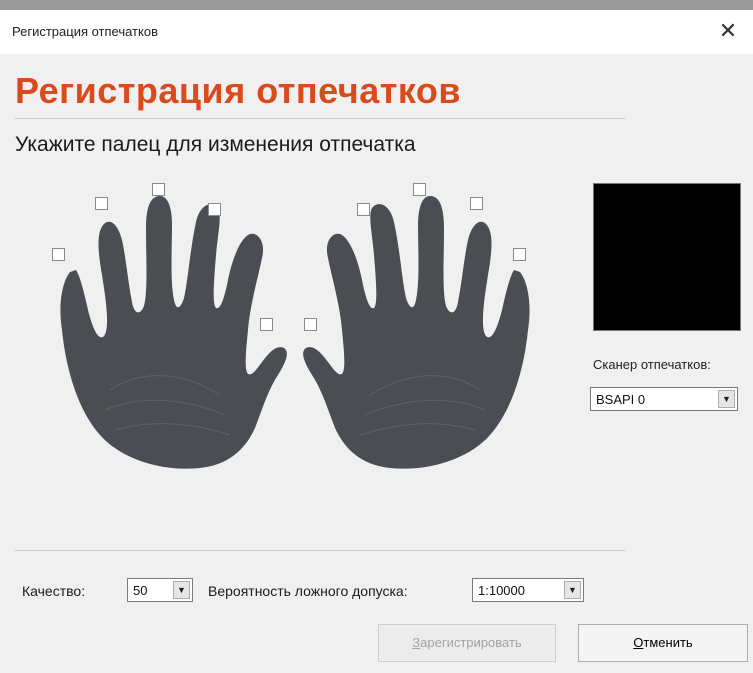 This screenshot has height=673, width=753. Describe the element at coordinates (528, 590) in the screenshot. I see `far-select: 1:10000 ▼` at that location.